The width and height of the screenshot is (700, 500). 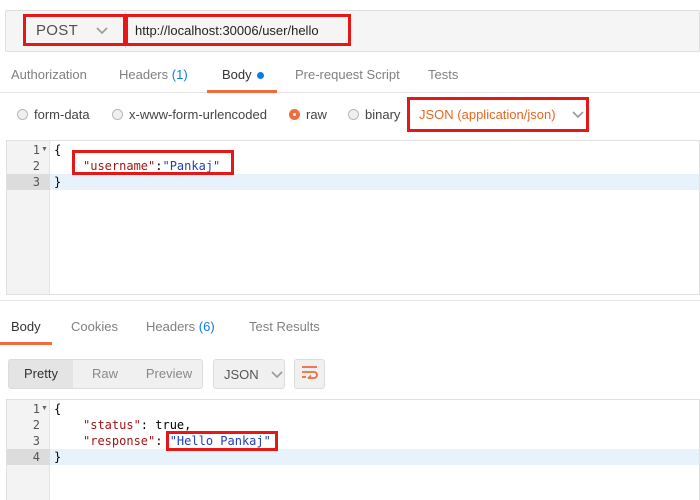 What do you see at coordinates (112, 425) in the screenshot?
I see `json-key-status: "status"` at bounding box center [112, 425].